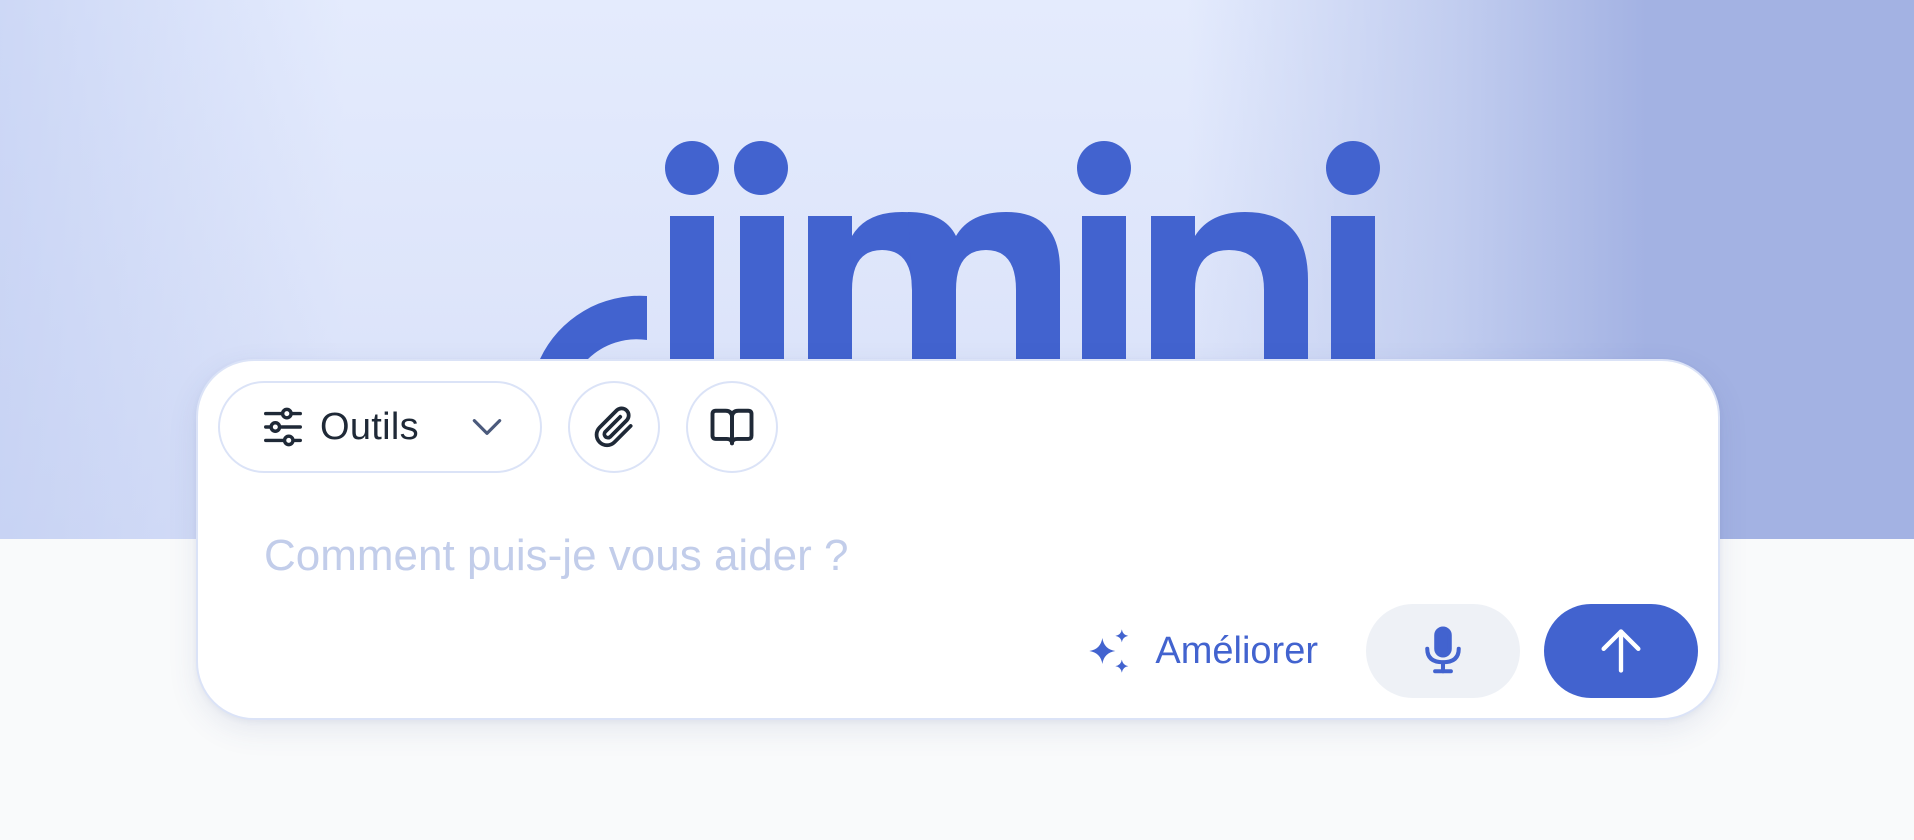 The width and height of the screenshot is (1914, 840). I want to click on sliders-icon, so click(283, 427).